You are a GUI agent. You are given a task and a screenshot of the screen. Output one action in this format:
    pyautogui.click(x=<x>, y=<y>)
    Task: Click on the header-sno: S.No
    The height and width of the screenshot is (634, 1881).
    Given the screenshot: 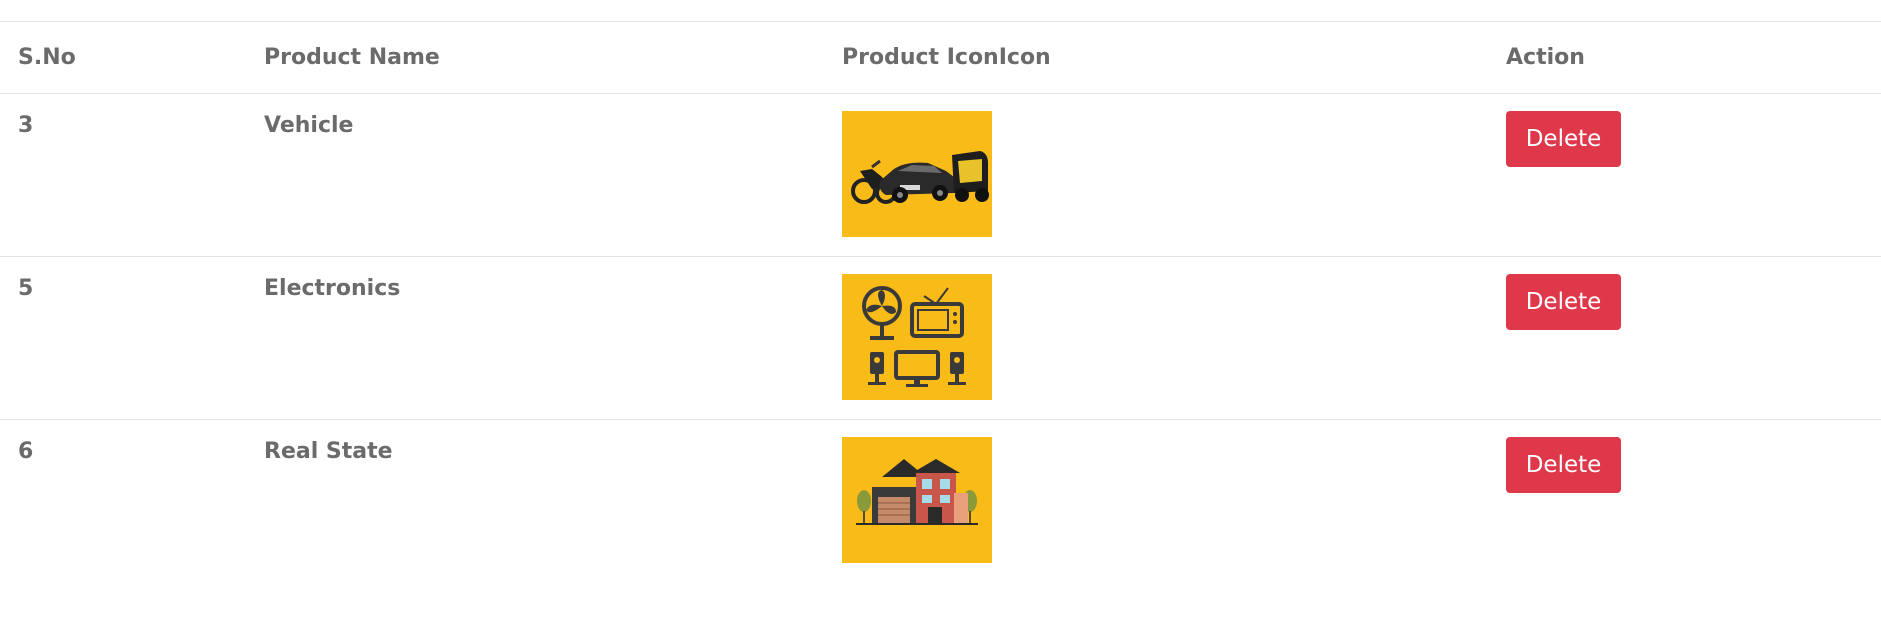 What is the action you would take?
    pyautogui.click(x=47, y=57)
    